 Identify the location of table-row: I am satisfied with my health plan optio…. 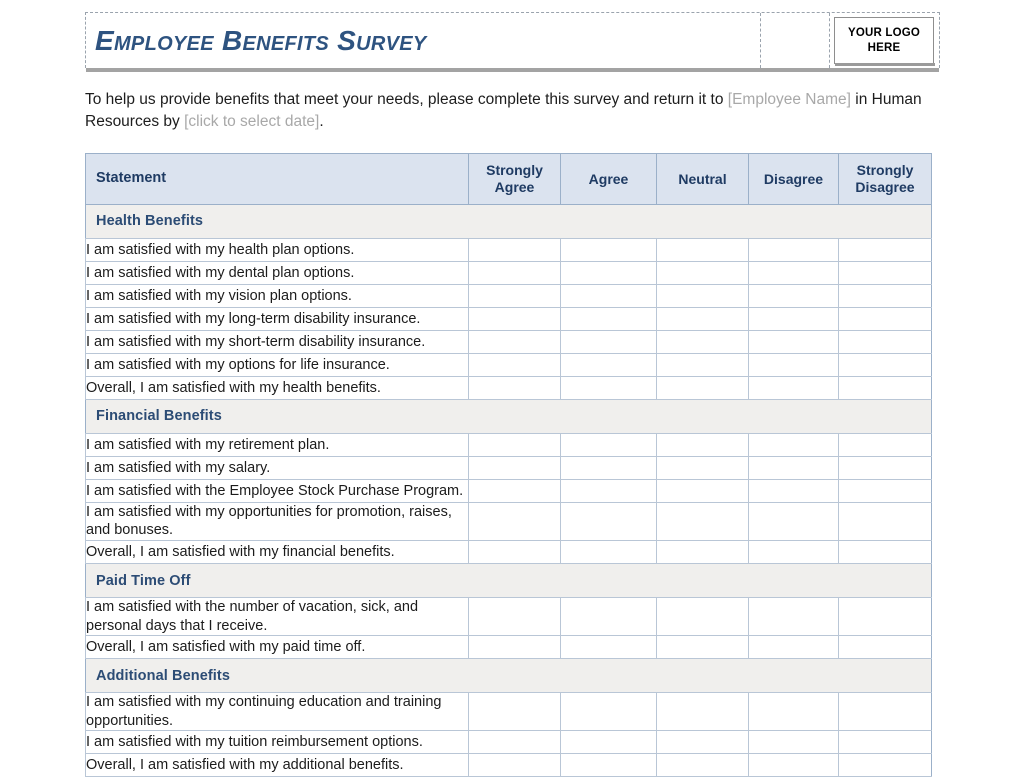
(508, 249).